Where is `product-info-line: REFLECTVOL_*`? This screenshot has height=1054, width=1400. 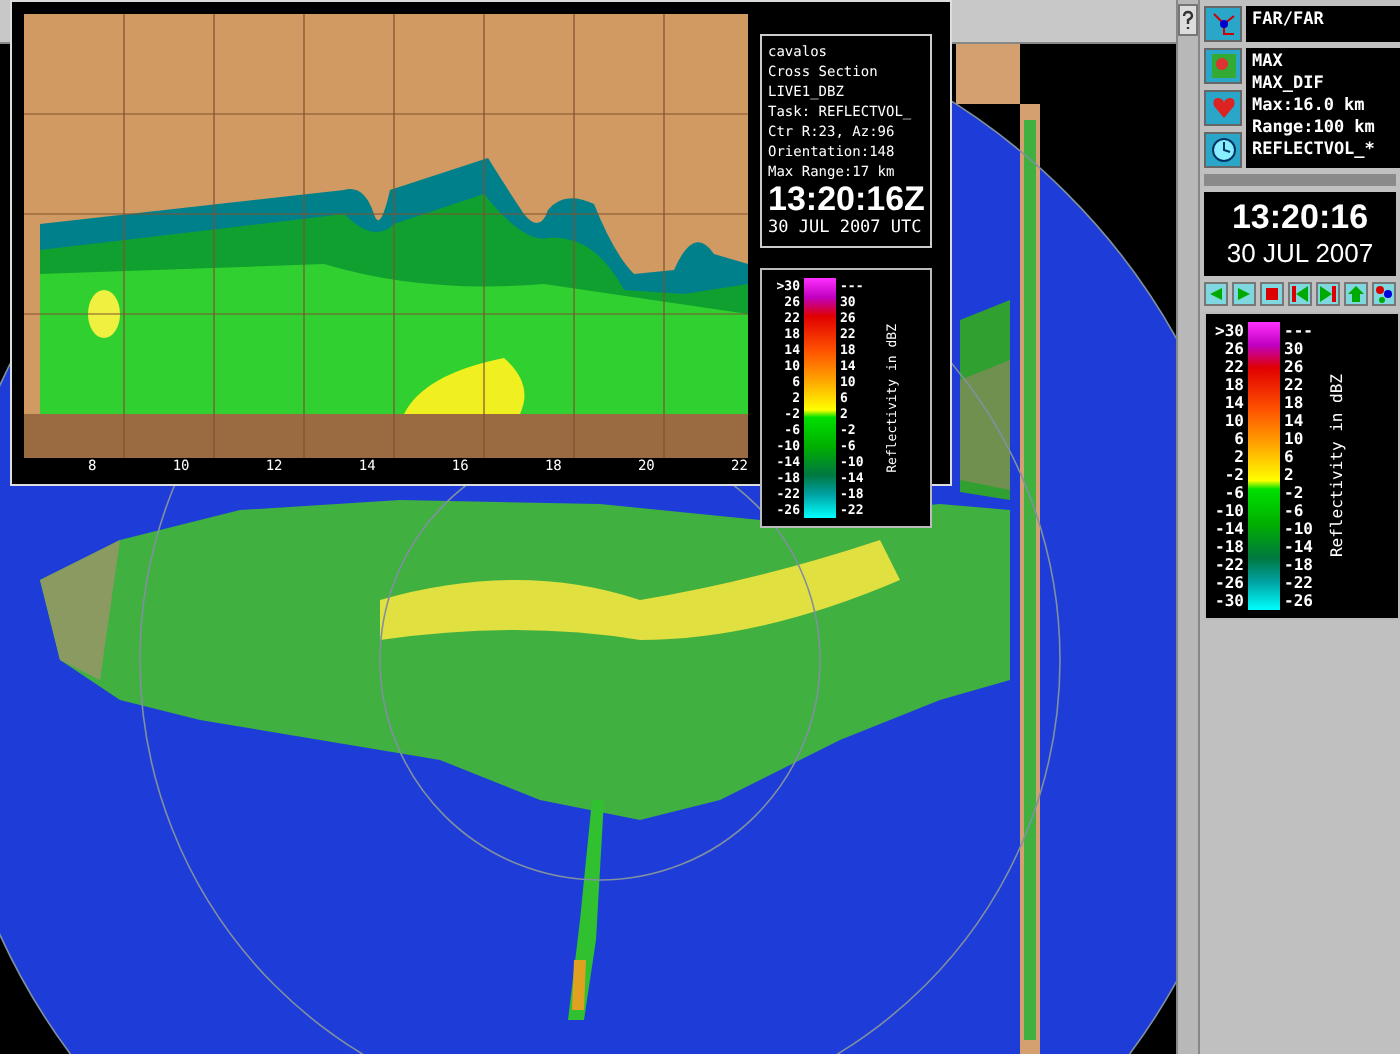
product-info-line: REFLECTVOL_* is located at coordinates (1314, 151).